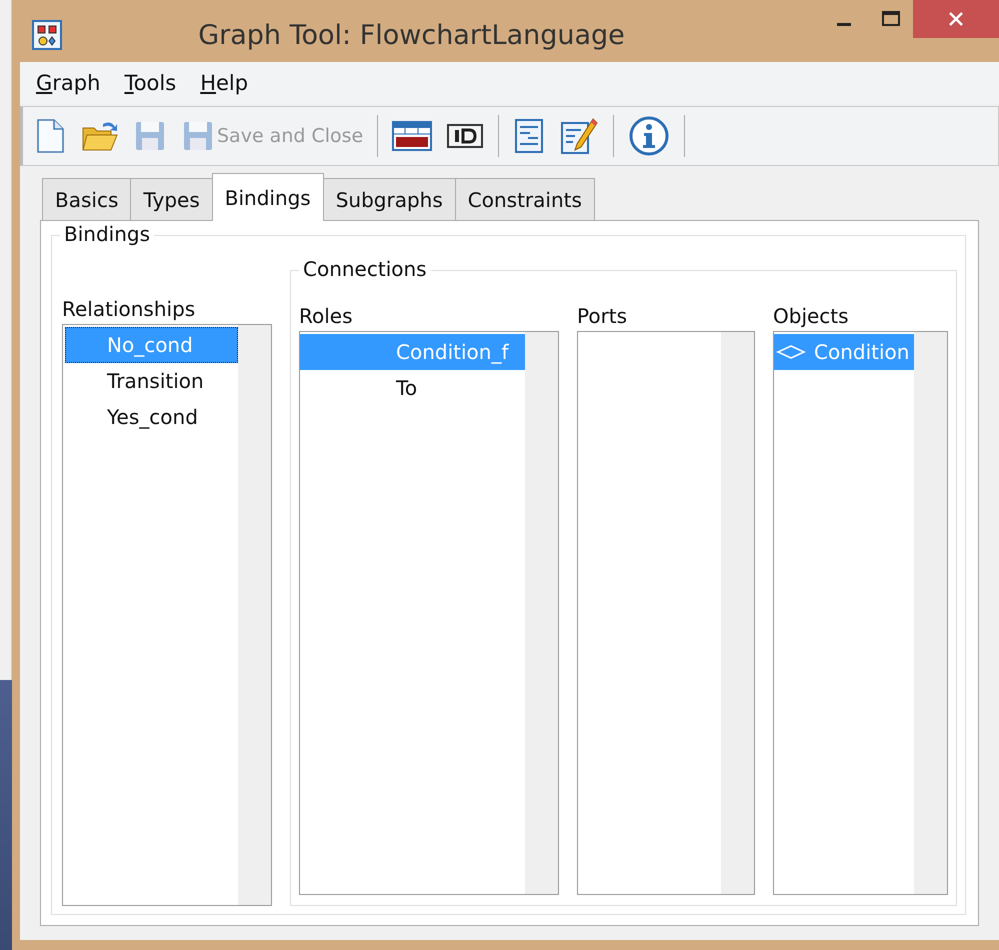 The width and height of the screenshot is (999, 950). Describe the element at coordinates (224, 83) in the screenshot. I see `menu-item: Help` at that location.